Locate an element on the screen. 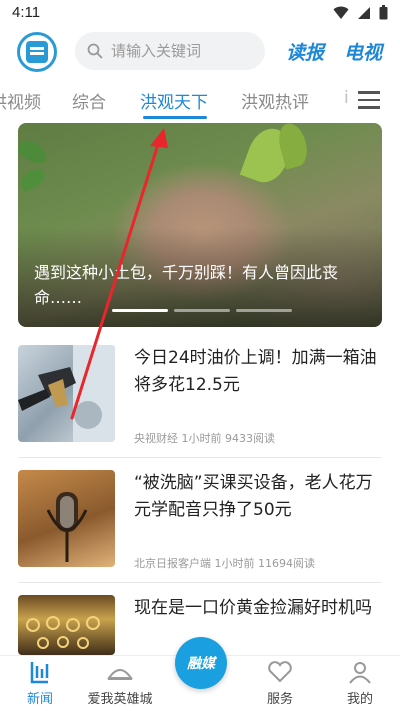 The image size is (400, 711). media-center-button: 融媒 is located at coordinates (201, 663).